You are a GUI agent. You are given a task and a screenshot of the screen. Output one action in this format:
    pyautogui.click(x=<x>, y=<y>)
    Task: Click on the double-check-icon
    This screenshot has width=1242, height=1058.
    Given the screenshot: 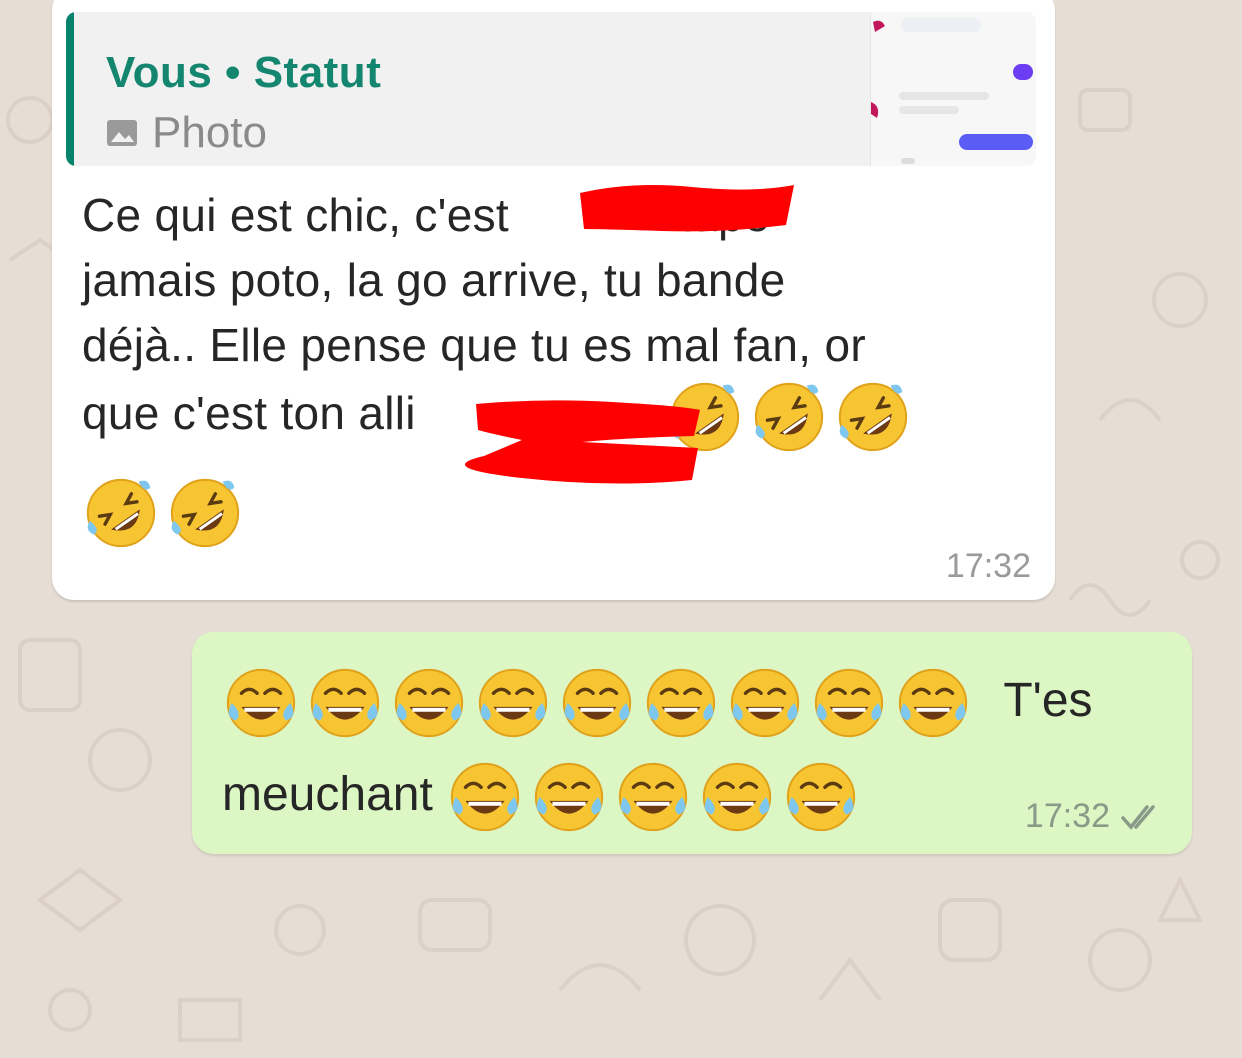 What is the action you would take?
    pyautogui.click(x=1138, y=817)
    